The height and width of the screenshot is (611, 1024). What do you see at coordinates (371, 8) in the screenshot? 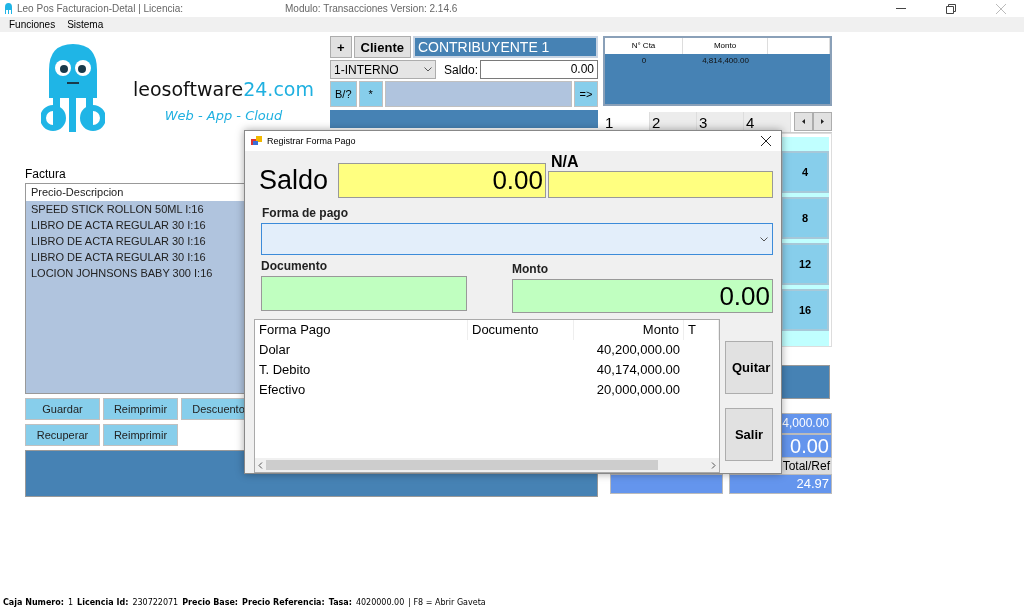
I see `module-version: Modulo: Transacciones Version: 2.14.6` at bounding box center [371, 8].